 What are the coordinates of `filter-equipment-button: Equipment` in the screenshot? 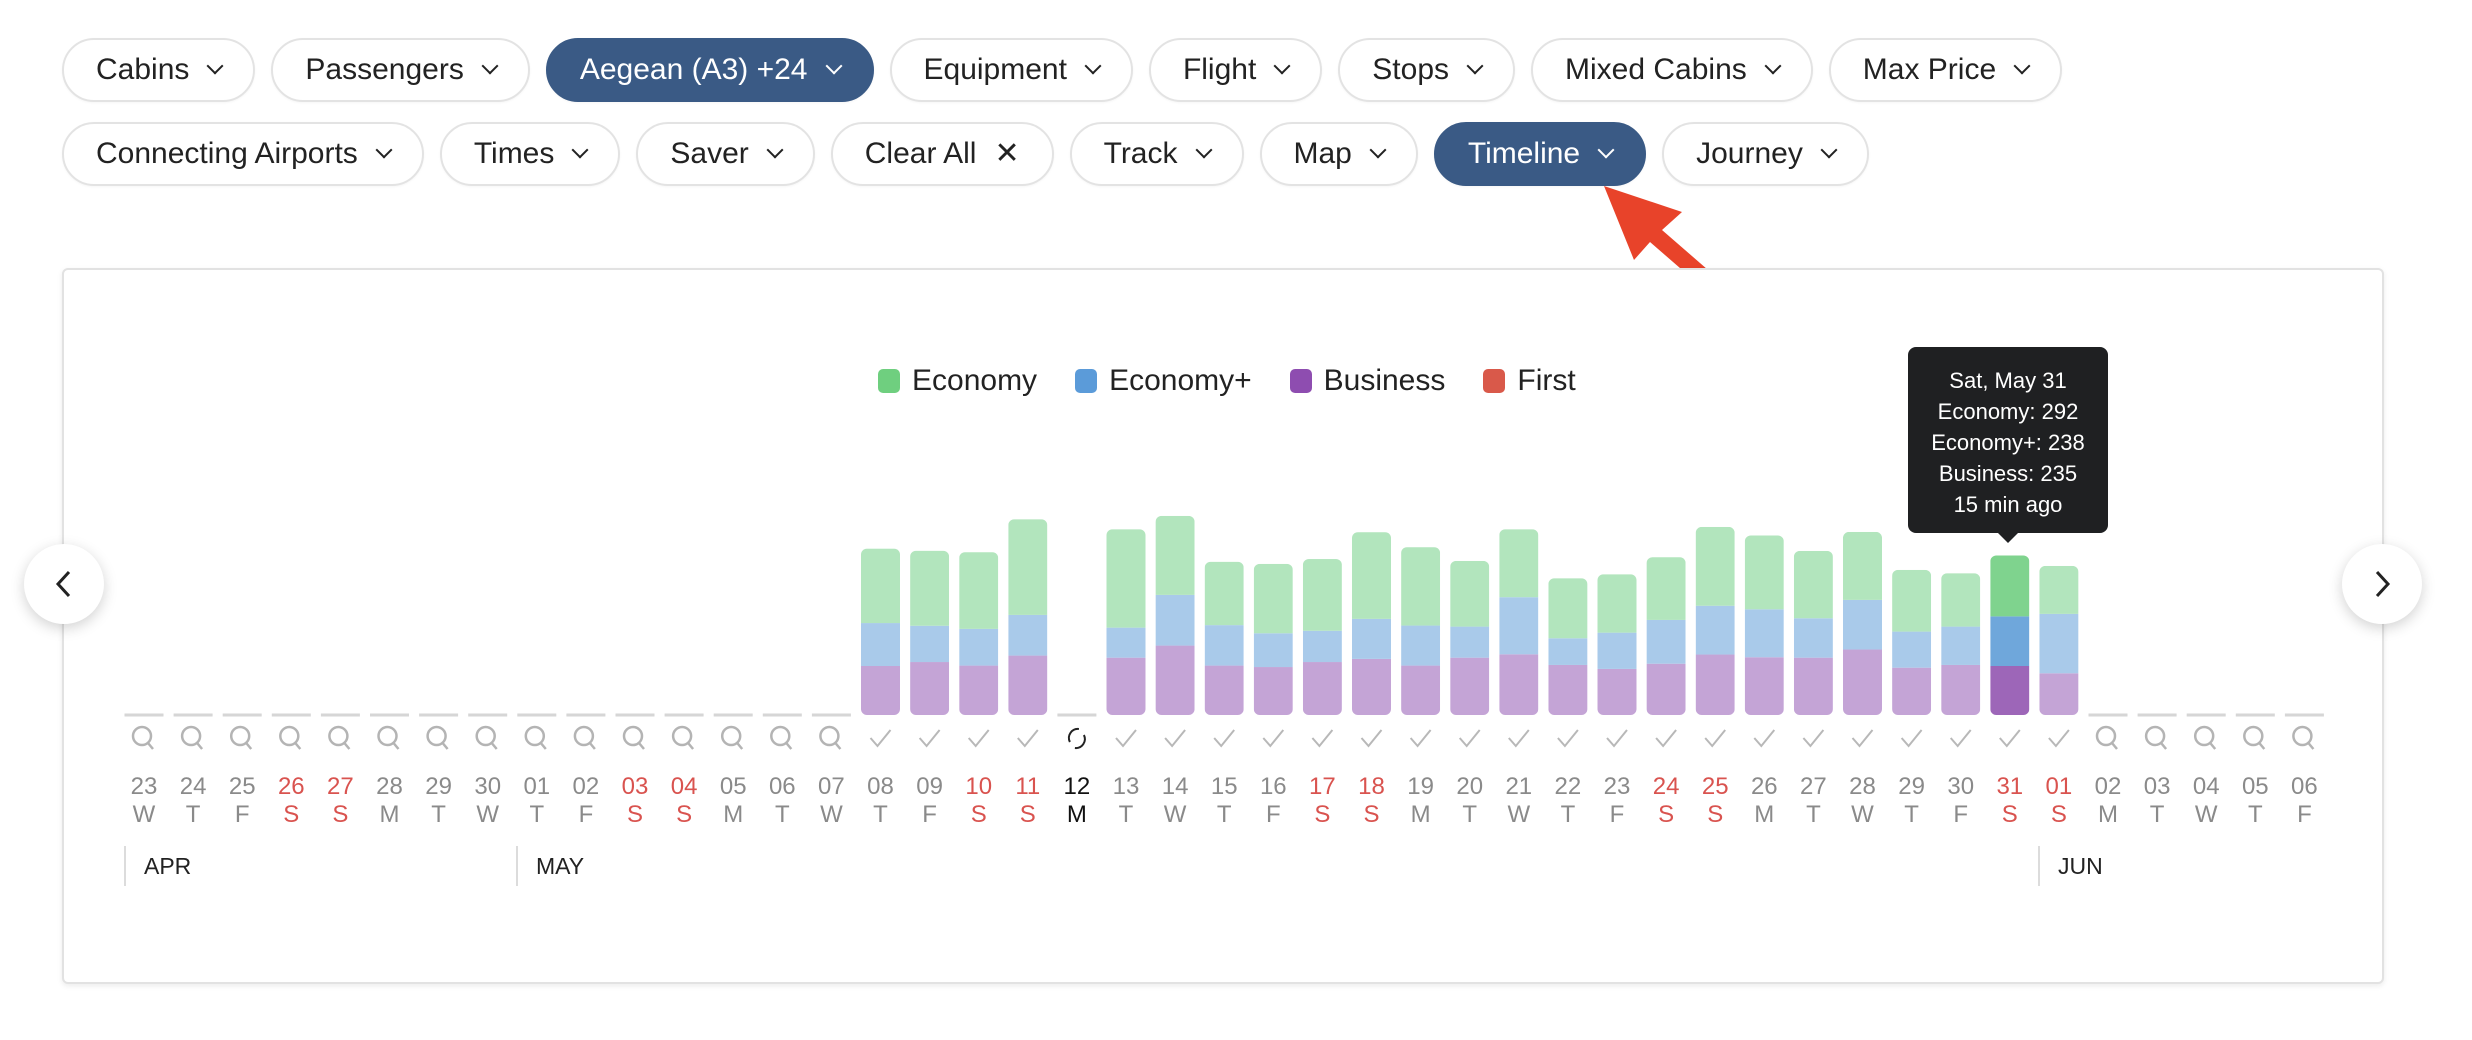 It's located at (1011, 70).